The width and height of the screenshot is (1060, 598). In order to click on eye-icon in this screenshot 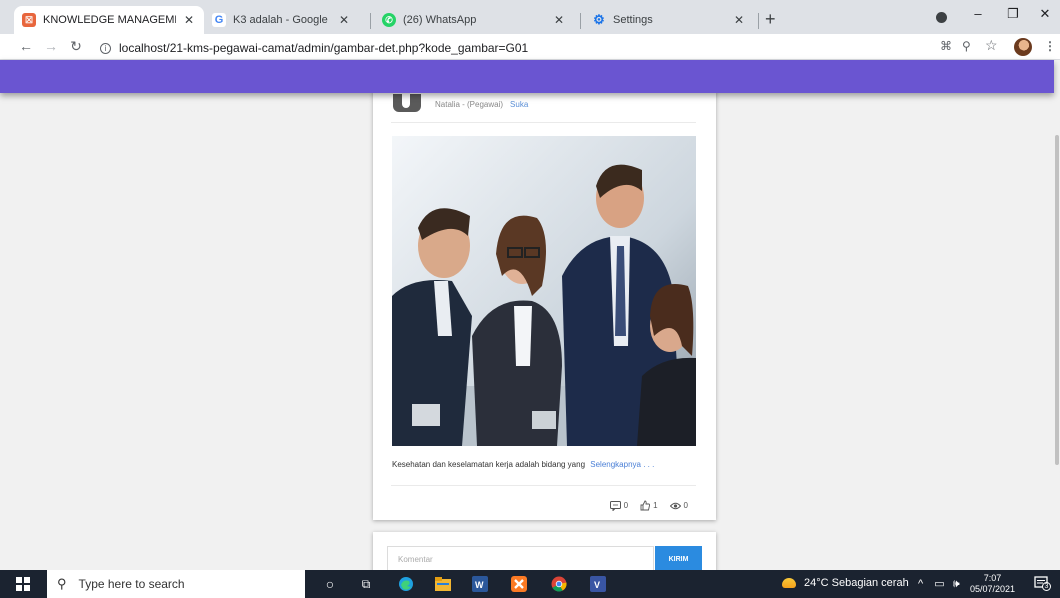, I will do `click(675, 505)`.